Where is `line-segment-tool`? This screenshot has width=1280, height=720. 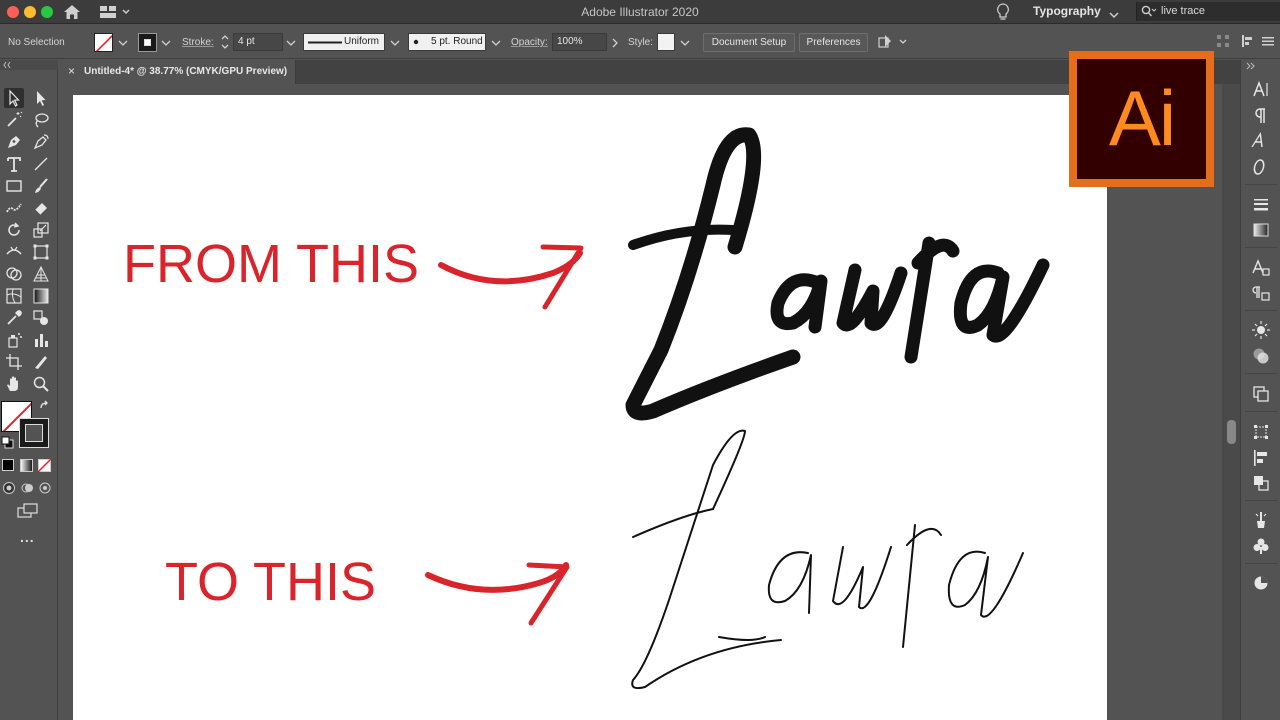
line-segment-tool is located at coordinates (41, 164).